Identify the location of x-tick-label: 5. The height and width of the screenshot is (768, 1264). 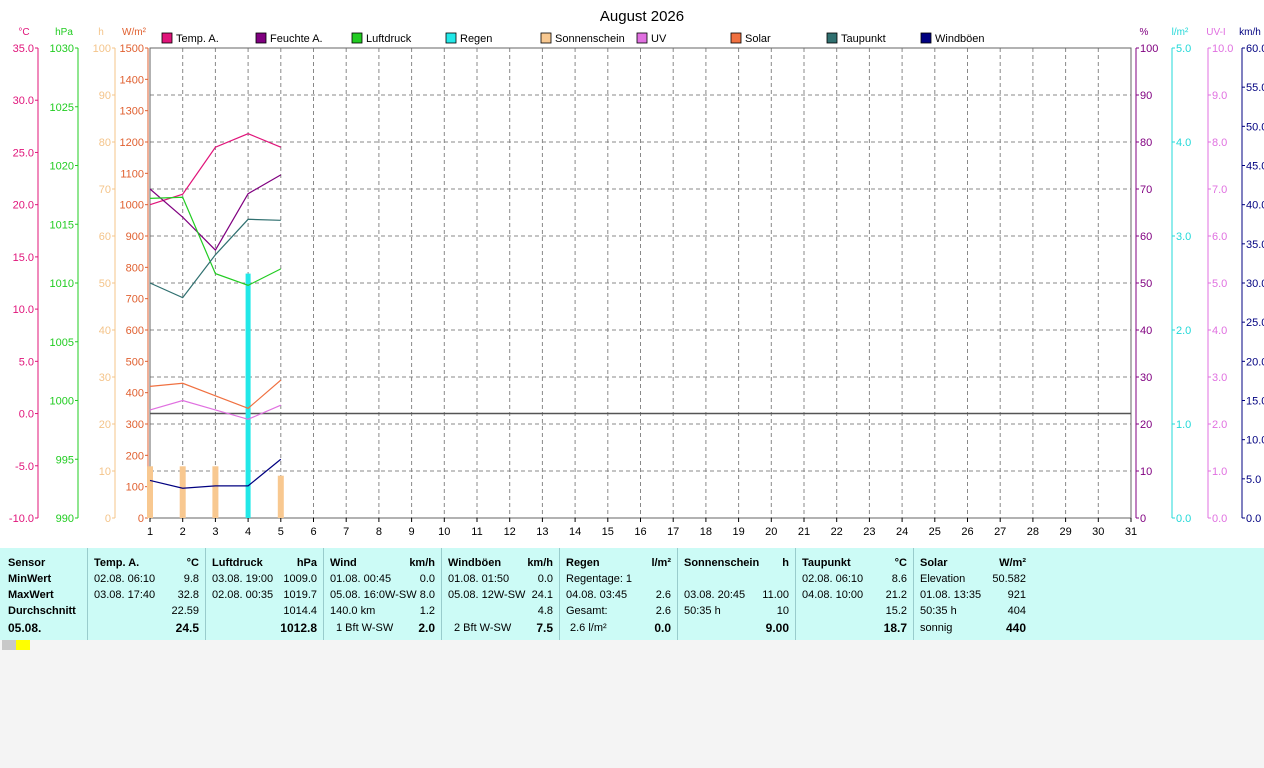
(281, 532).